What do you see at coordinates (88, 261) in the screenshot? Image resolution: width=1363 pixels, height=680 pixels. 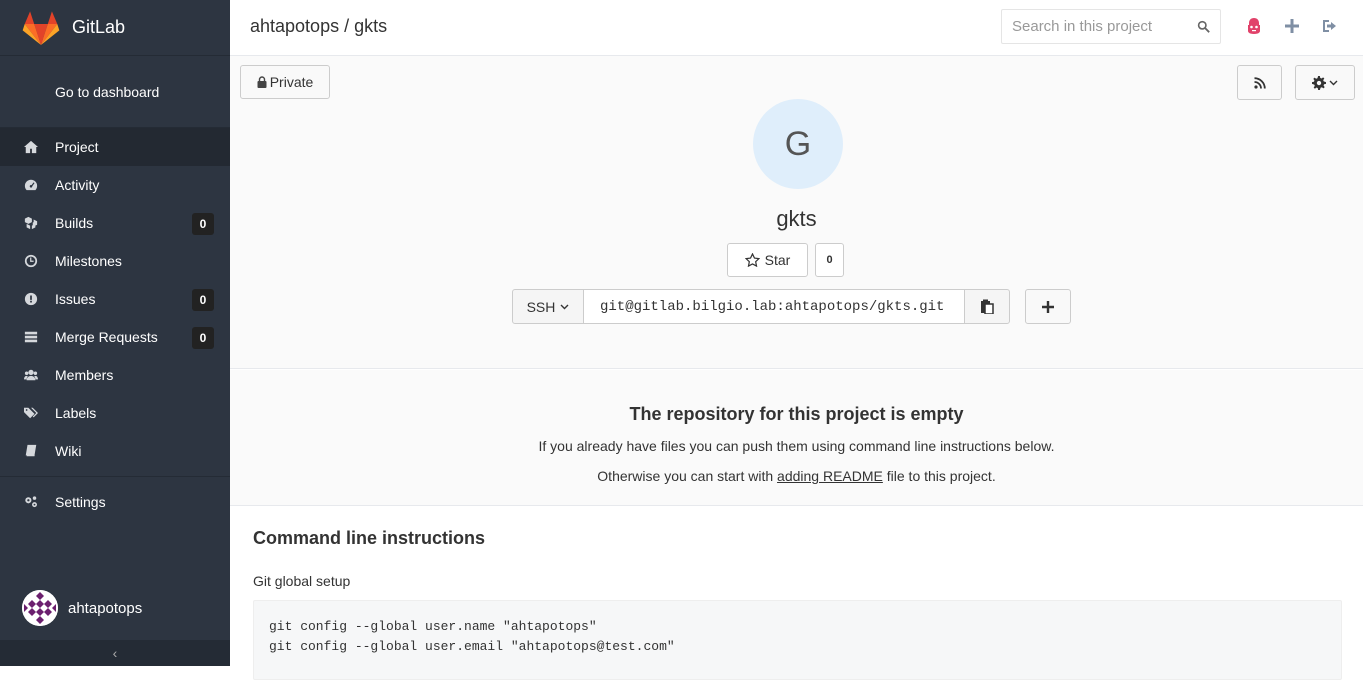 I see `sidebar-item-label: Milestones` at bounding box center [88, 261].